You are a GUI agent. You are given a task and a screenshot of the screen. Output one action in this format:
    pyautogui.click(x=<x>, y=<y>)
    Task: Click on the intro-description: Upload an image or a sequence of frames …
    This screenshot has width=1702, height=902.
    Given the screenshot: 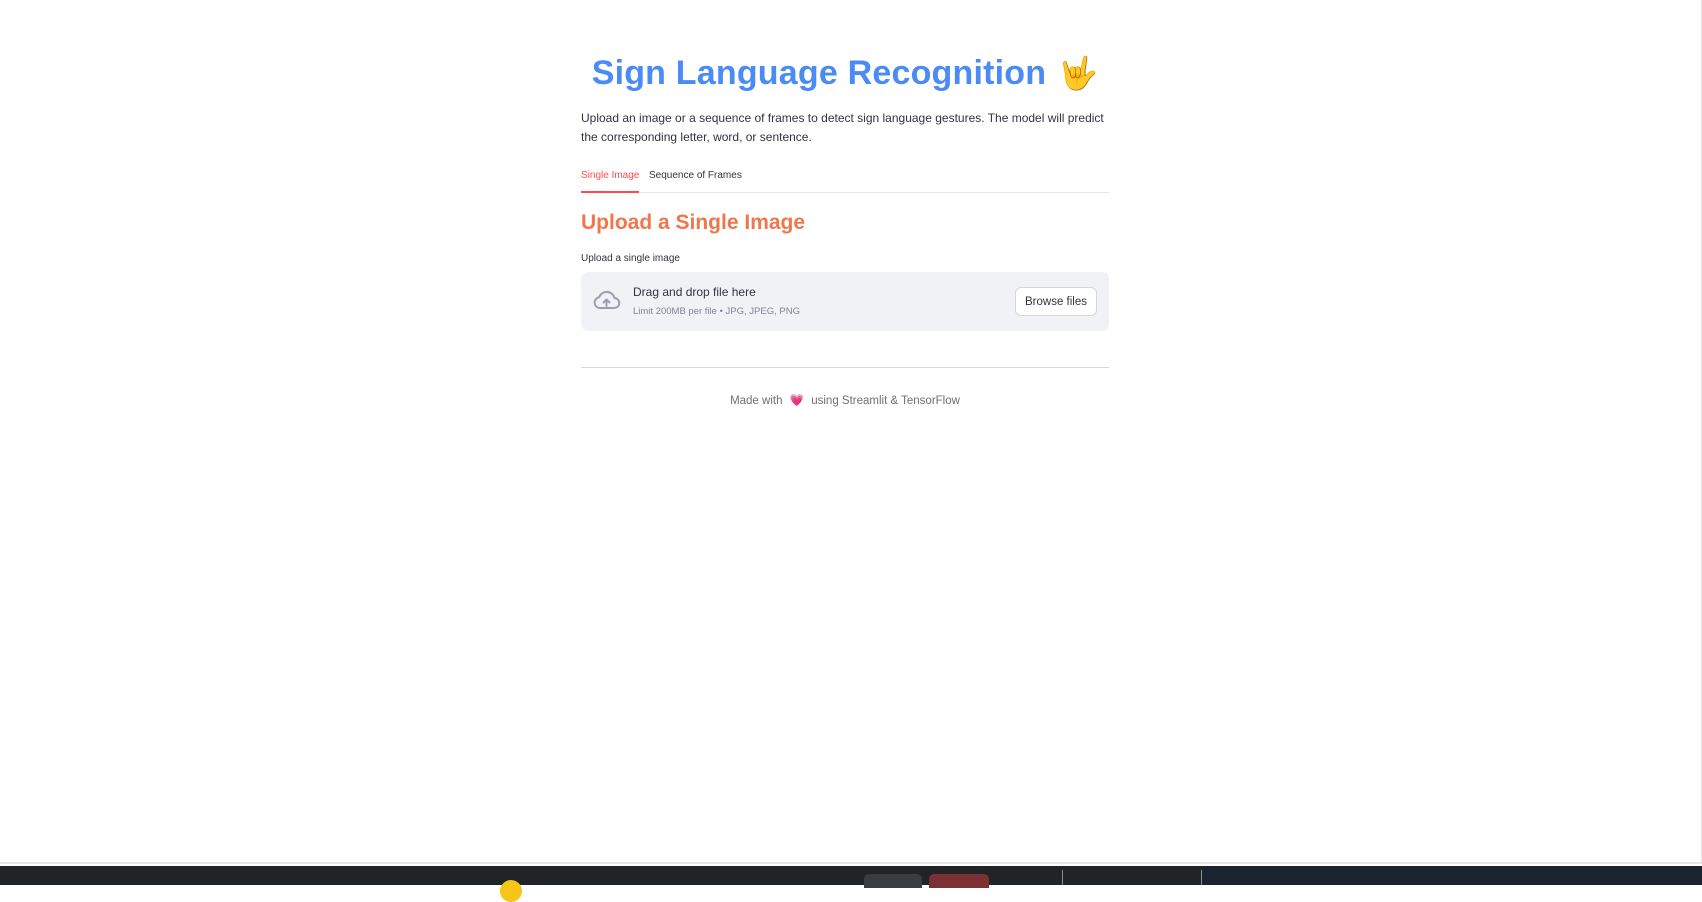 What is the action you would take?
    pyautogui.click(x=842, y=127)
    